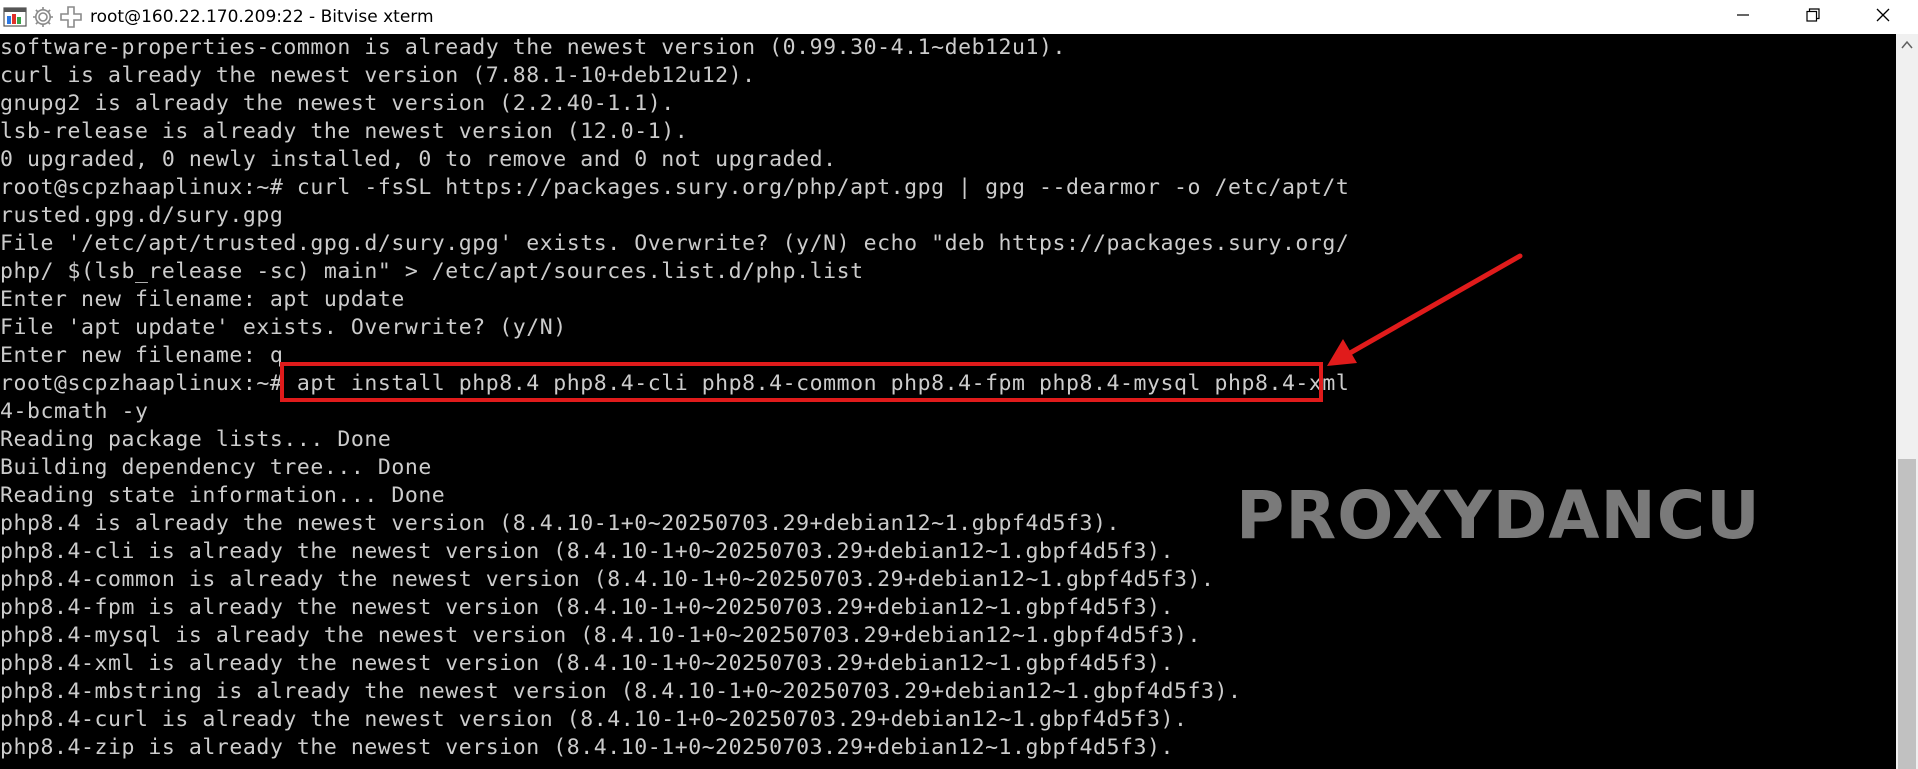 The height and width of the screenshot is (769, 1918). I want to click on terminal-line: Enter new filename: q, so click(142, 355).